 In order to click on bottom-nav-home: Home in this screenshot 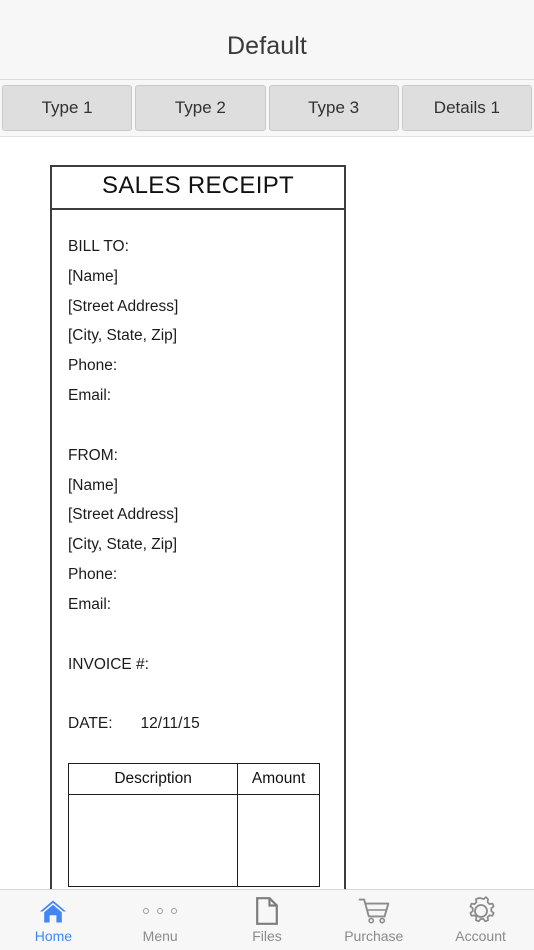, I will do `click(53, 920)`.